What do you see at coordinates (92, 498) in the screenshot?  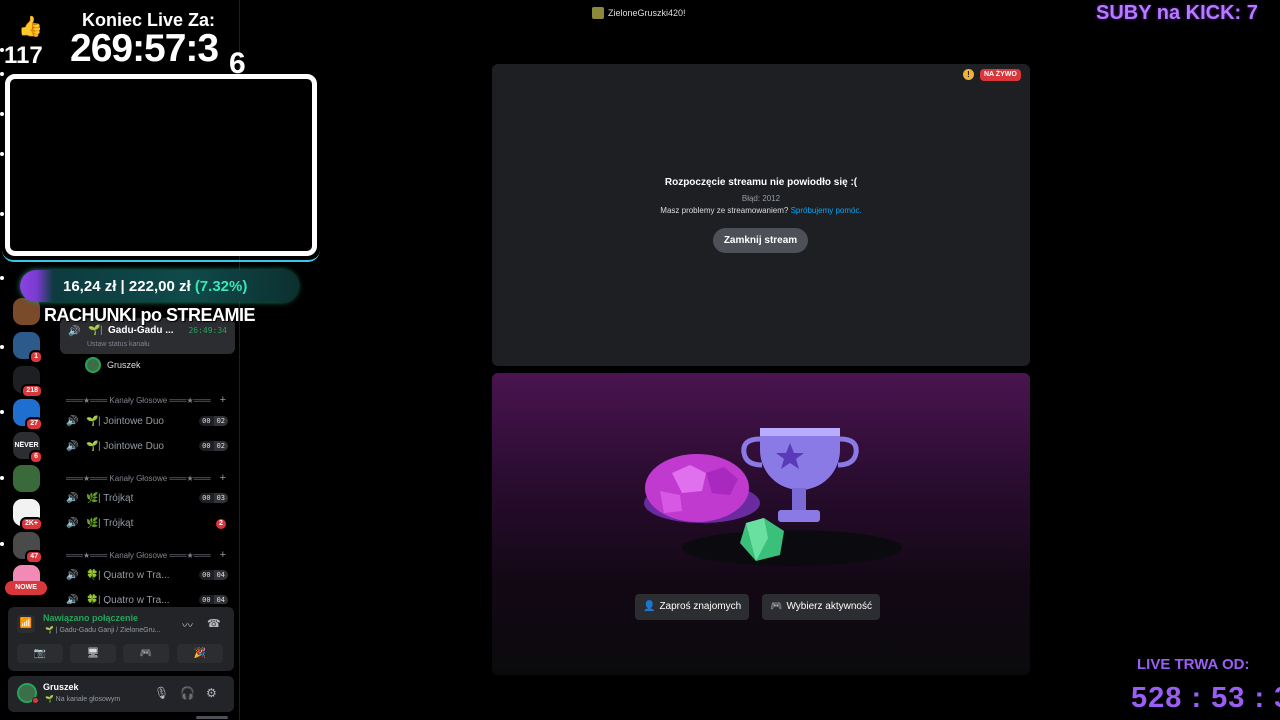 I see `leaf-icon: 🌿` at bounding box center [92, 498].